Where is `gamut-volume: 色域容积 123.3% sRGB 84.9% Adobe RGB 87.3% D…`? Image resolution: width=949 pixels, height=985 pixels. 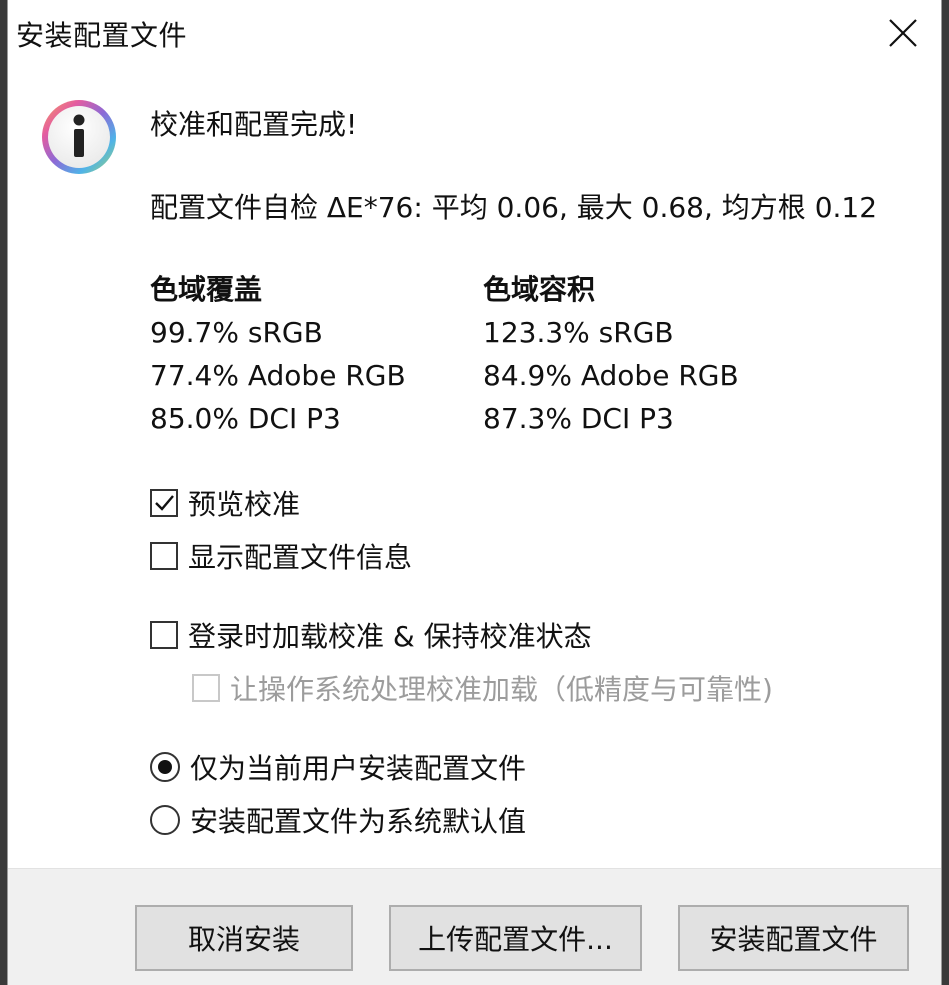 gamut-volume: 色域容积 123.3% sRGB 84.9% Adobe RGB 87.3% D… is located at coordinates (611, 354).